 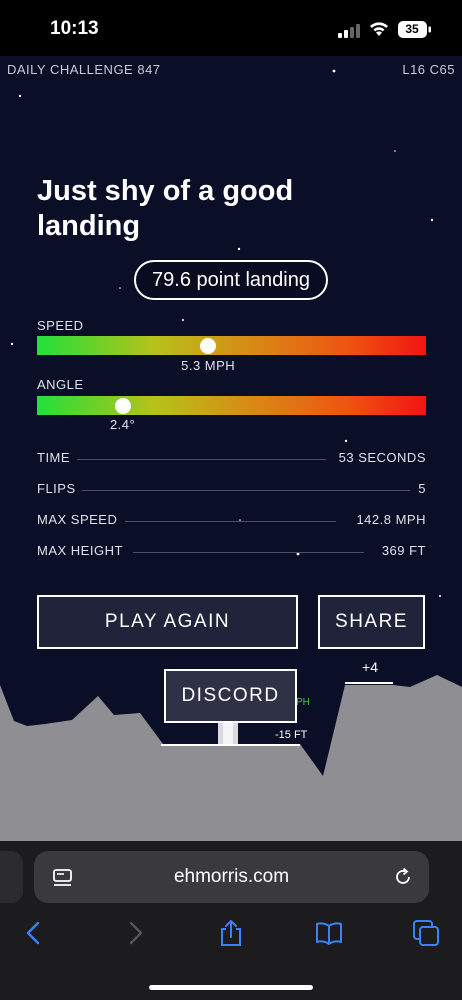 What do you see at coordinates (379, 457) in the screenshot?
I see `stat-value: 53 SECONDS` at bounding box center [379, 457].